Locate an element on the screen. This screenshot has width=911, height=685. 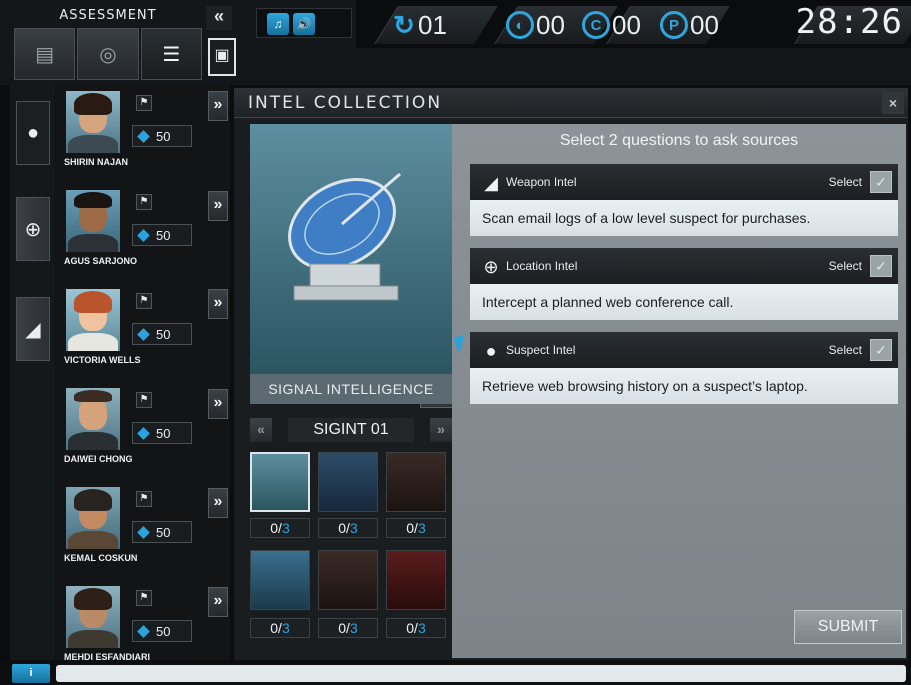
checklist-tab: ☰ is located at coordinates (171, 54).